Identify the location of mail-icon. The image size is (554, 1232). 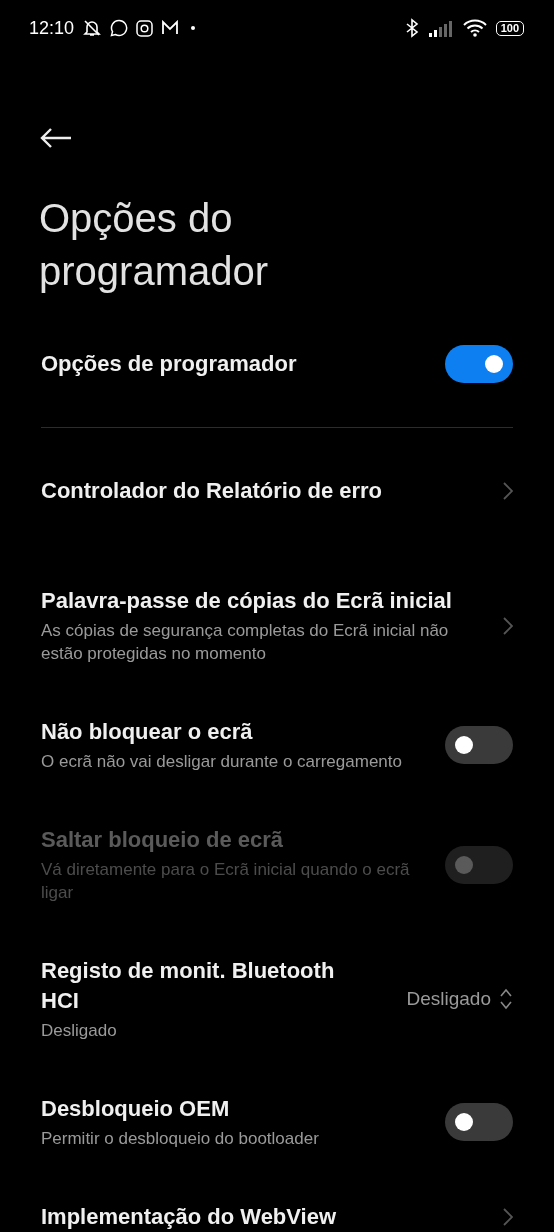
(170, 28).